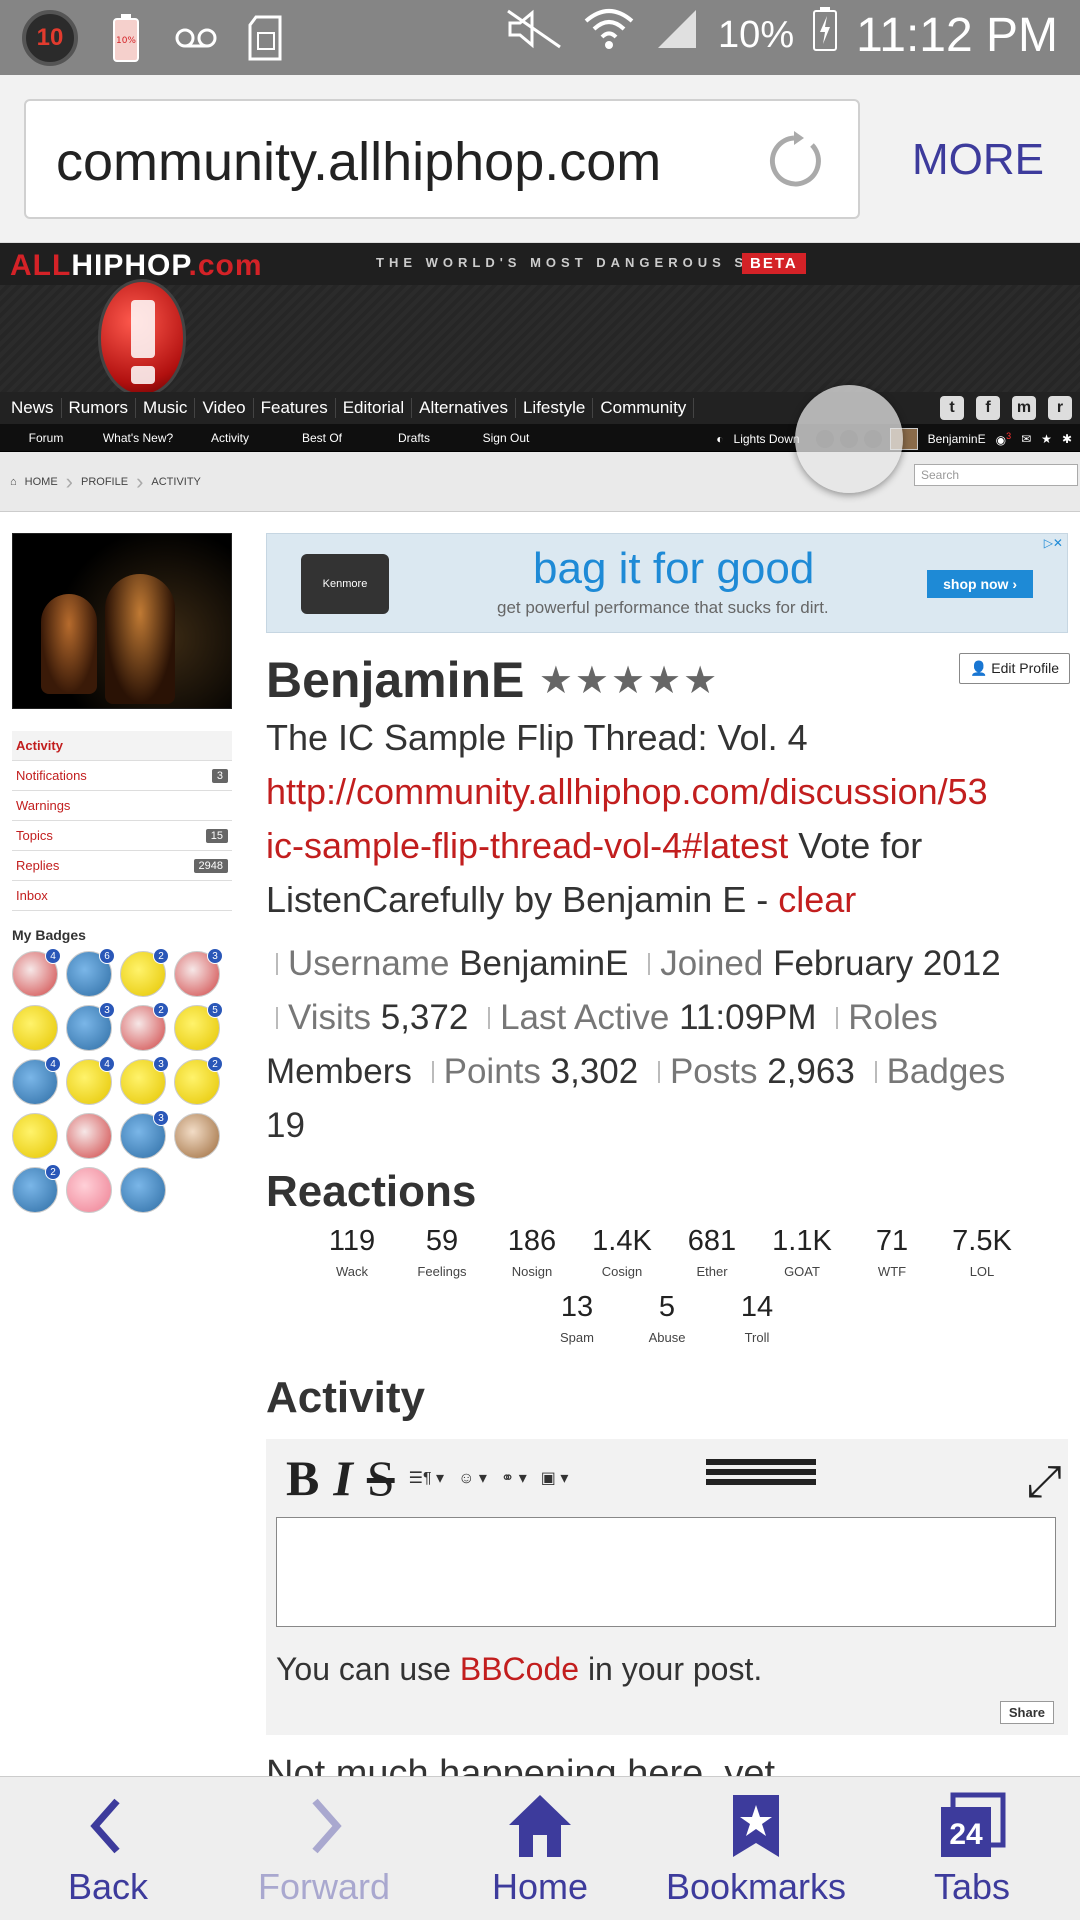 The height and width of the screenshot is (1920, 1080). Describe the element at coordinates (138, 438) in the screenshot. I see `subnav-whats-new: What's New?` at that location.